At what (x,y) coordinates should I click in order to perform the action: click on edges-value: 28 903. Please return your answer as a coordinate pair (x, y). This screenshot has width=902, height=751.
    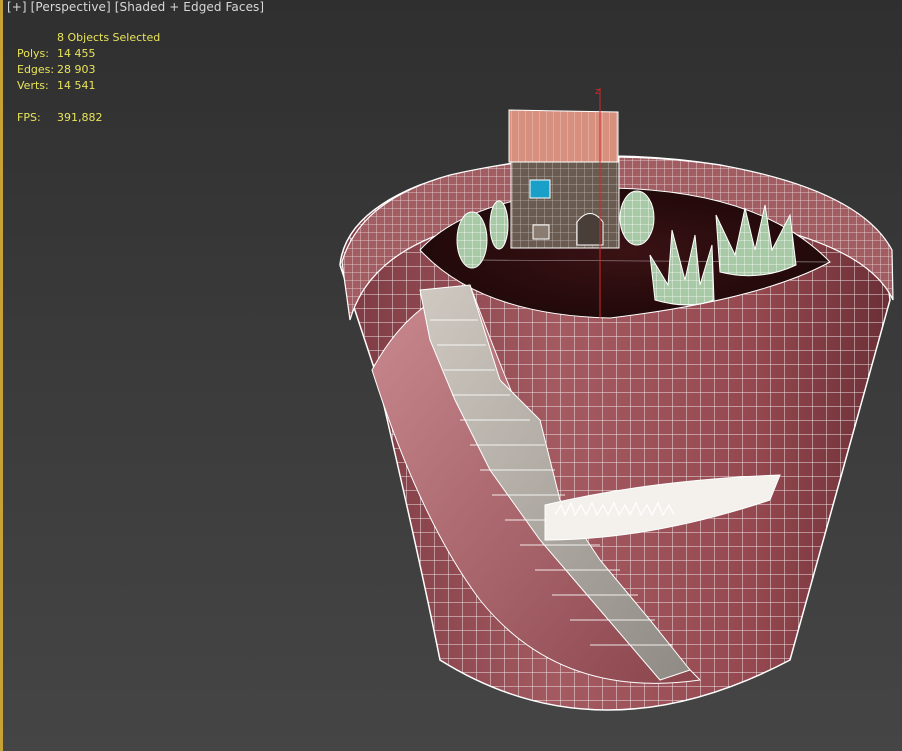
    Looking at the image, I should click on (76, 69).